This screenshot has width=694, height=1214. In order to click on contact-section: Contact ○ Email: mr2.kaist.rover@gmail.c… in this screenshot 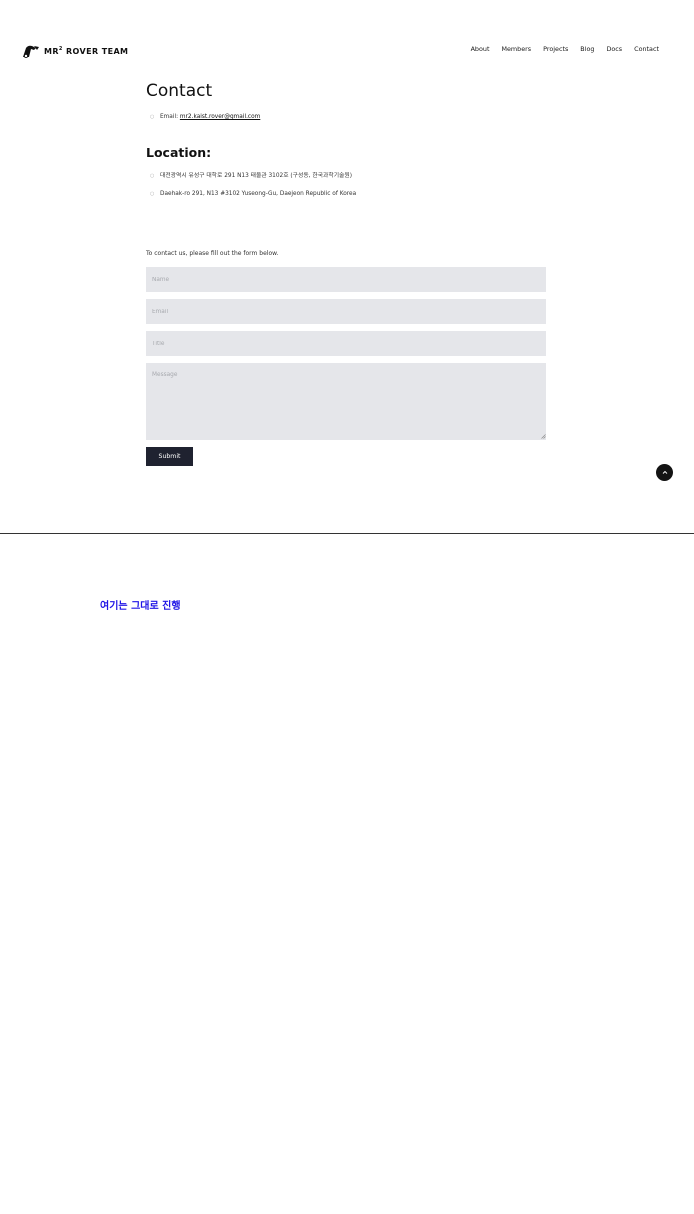, I will do `click(346, 167)`.